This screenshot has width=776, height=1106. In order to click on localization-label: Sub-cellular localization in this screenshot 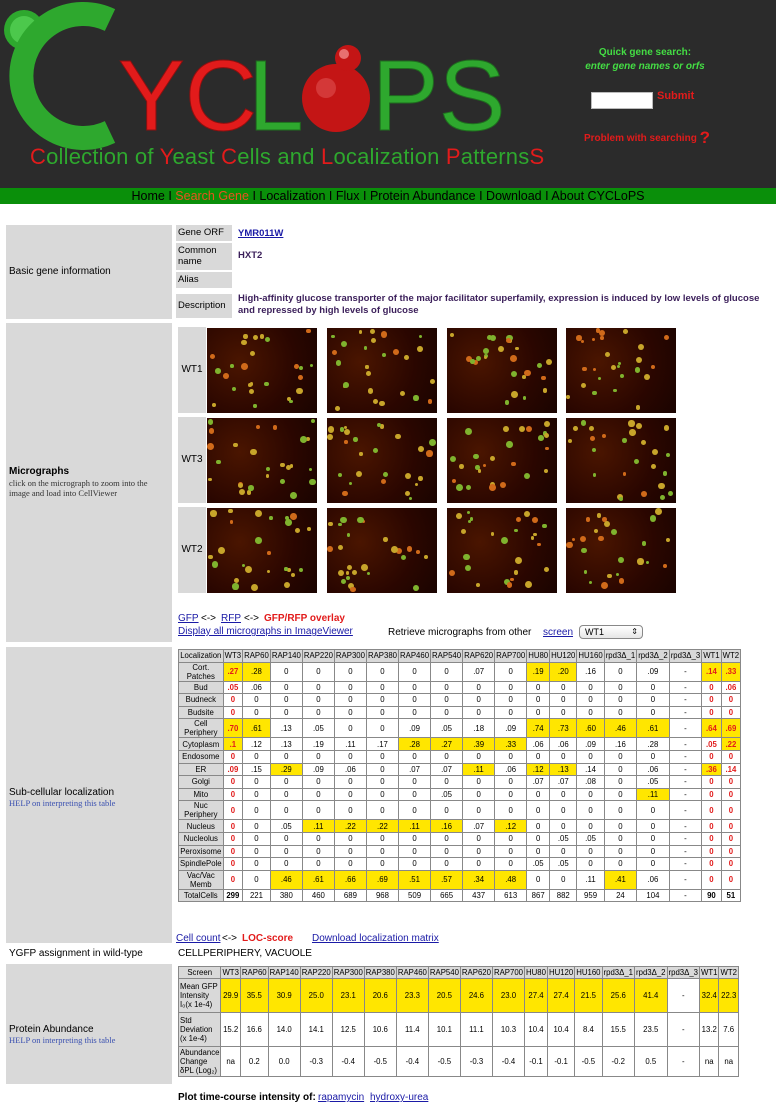, I will do `click(62, 792)`.